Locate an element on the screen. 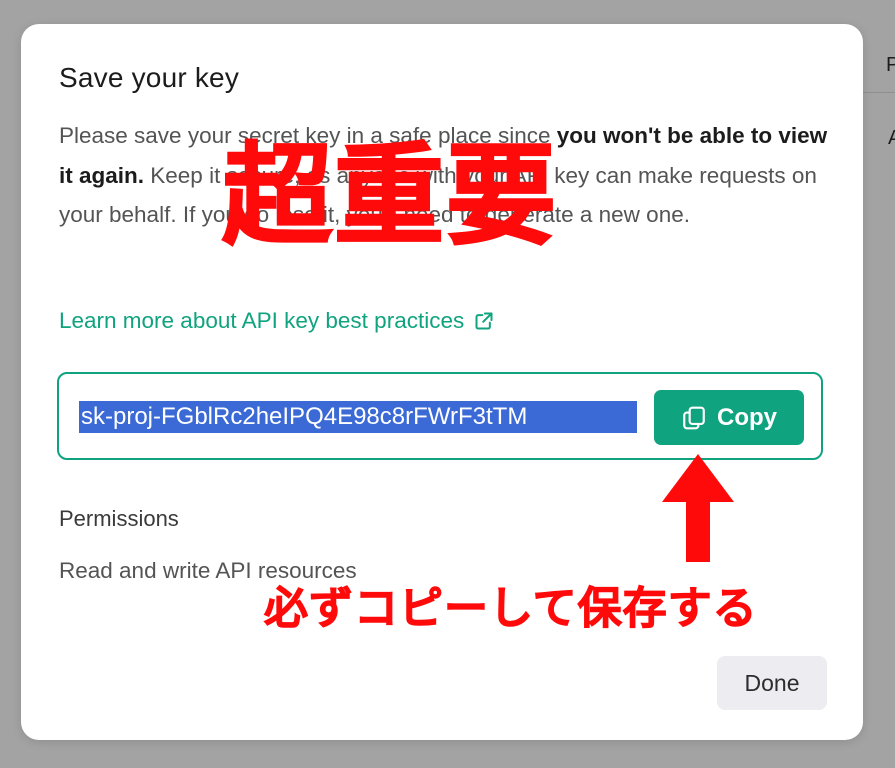  secret-key-value: sk-proj-FGblRc2heIPQ4E98c8rFWrF3tTM is located at coordinates (358, 417).